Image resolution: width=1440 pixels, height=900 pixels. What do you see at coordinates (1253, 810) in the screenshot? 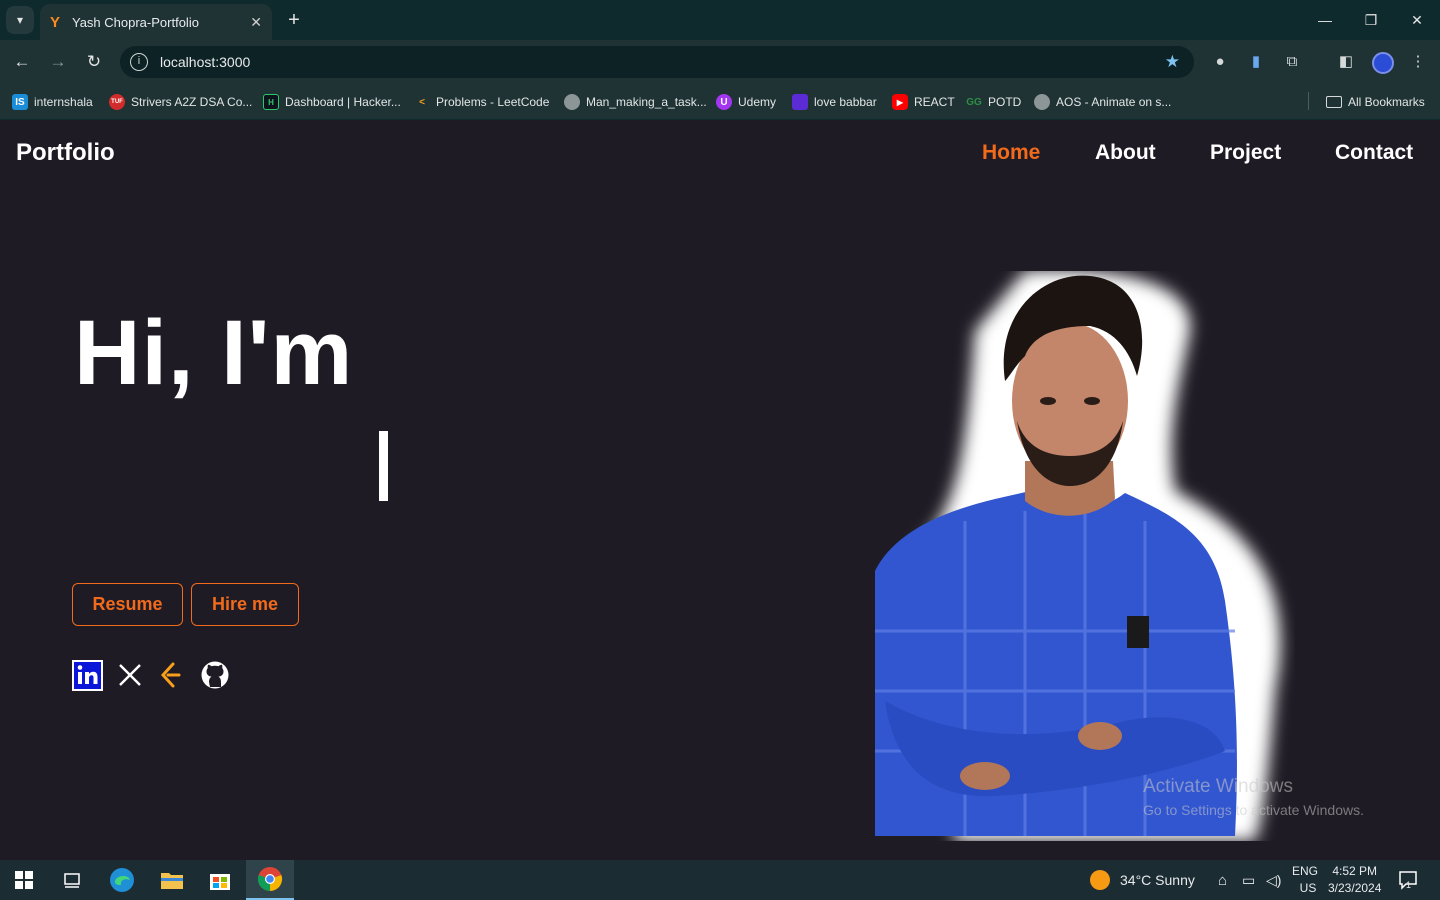
I see `activate-subtitle: Go to Settings to activate Windows.` at bounding box center [1253, 810].